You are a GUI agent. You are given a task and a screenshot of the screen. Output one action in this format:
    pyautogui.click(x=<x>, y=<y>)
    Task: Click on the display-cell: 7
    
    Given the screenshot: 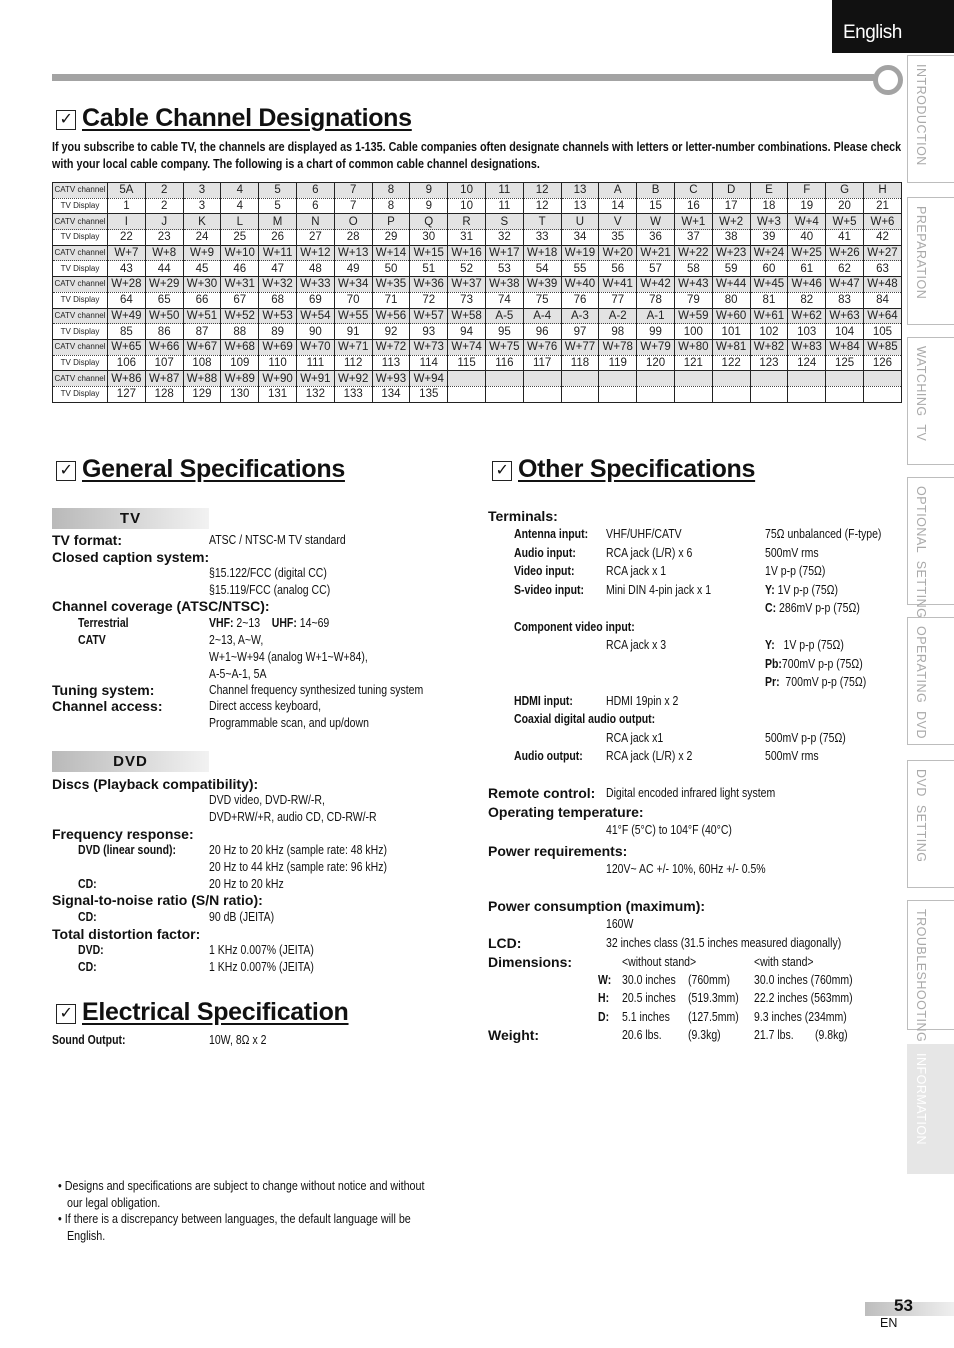 What is the action you would take?
    pyautogui.click(x=353, y=206)
    